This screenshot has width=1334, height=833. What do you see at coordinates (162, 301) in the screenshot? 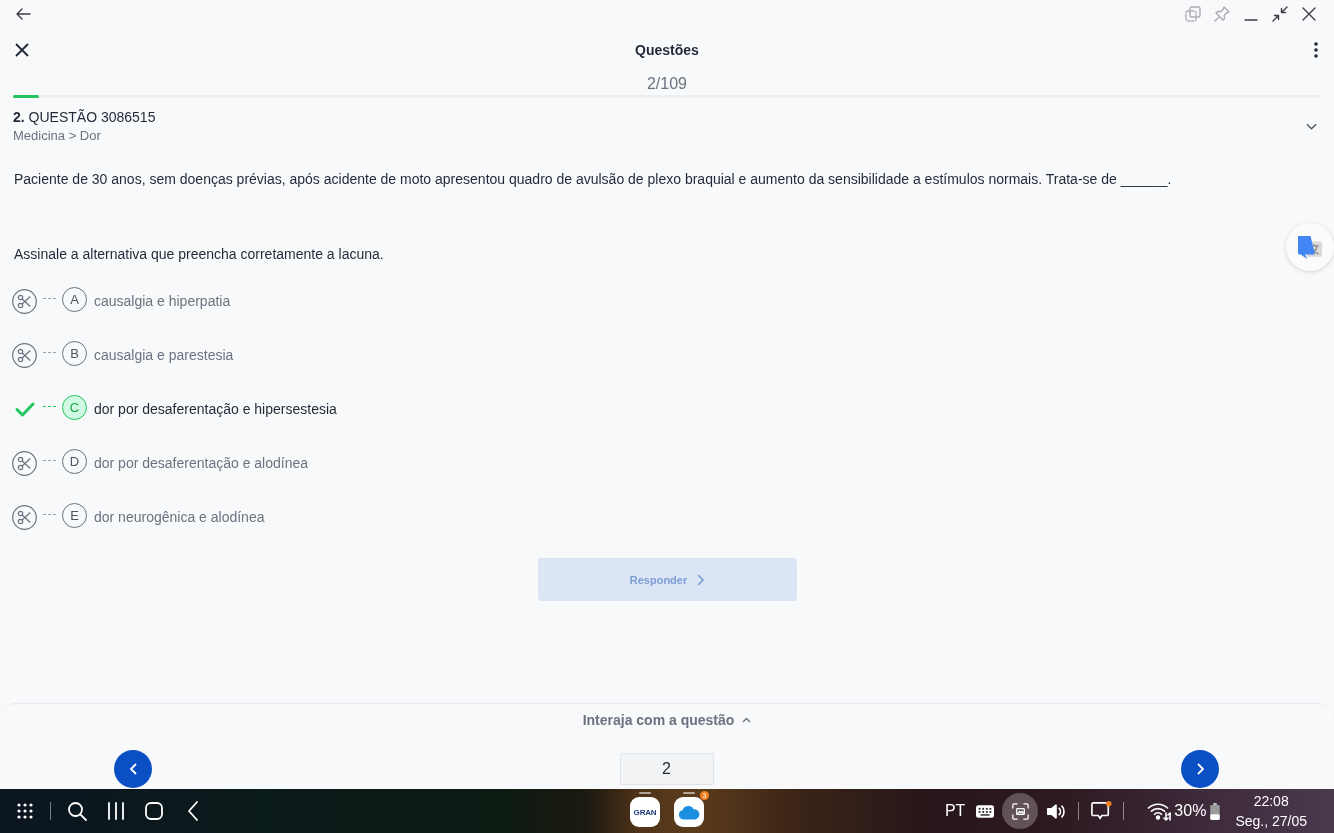
I see `option-text: causalgia e hiperpatia` at bounding box center [162, 301].